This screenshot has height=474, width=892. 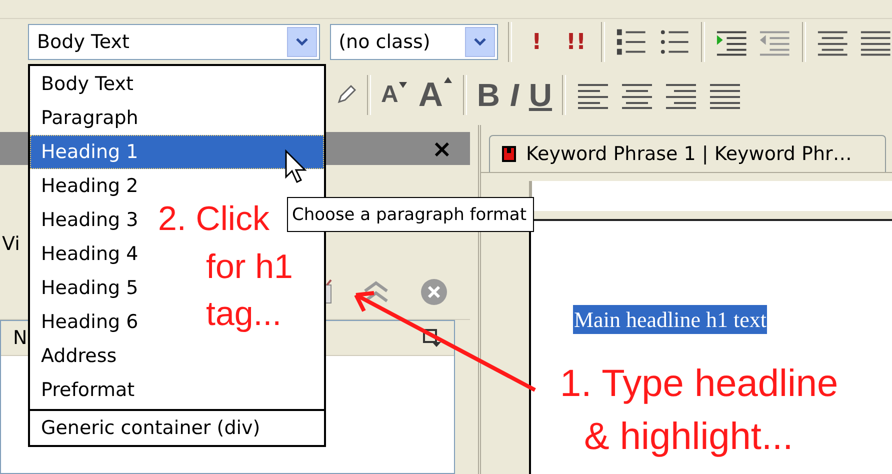 What do you see at coordinates (410, 214) in the screenshot?
I see `tooltip: Choose a paragraph format` at bounding box center [410, 214].